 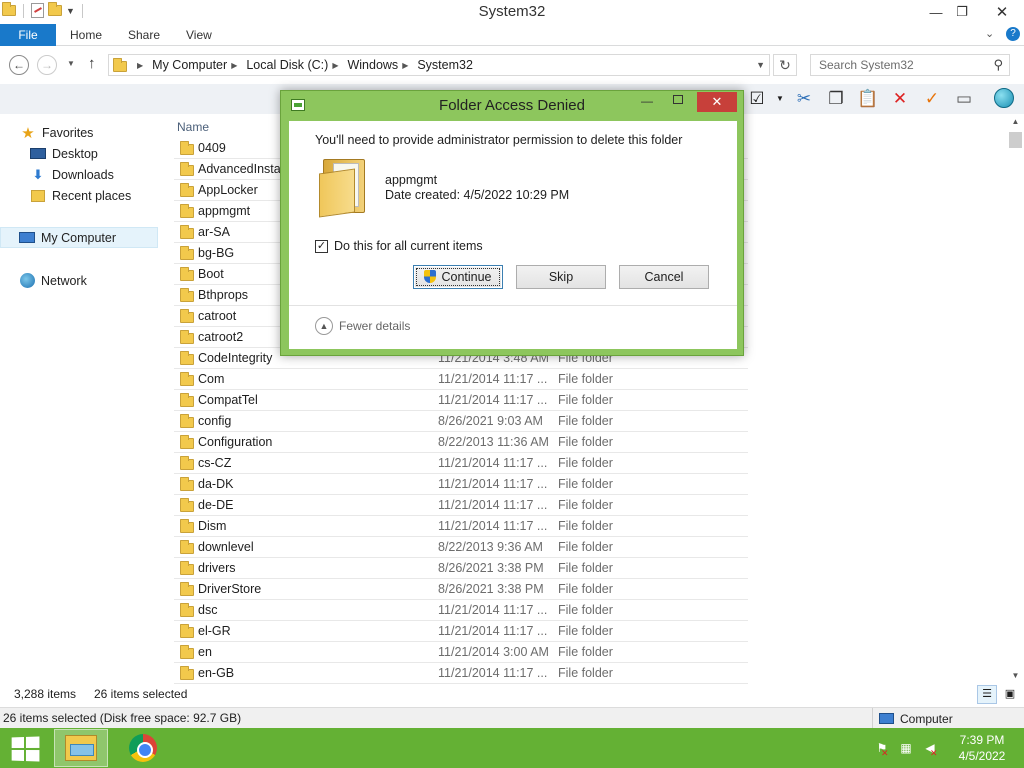 I want to click on paste-icon: 📋, so click(x=868, y=99).